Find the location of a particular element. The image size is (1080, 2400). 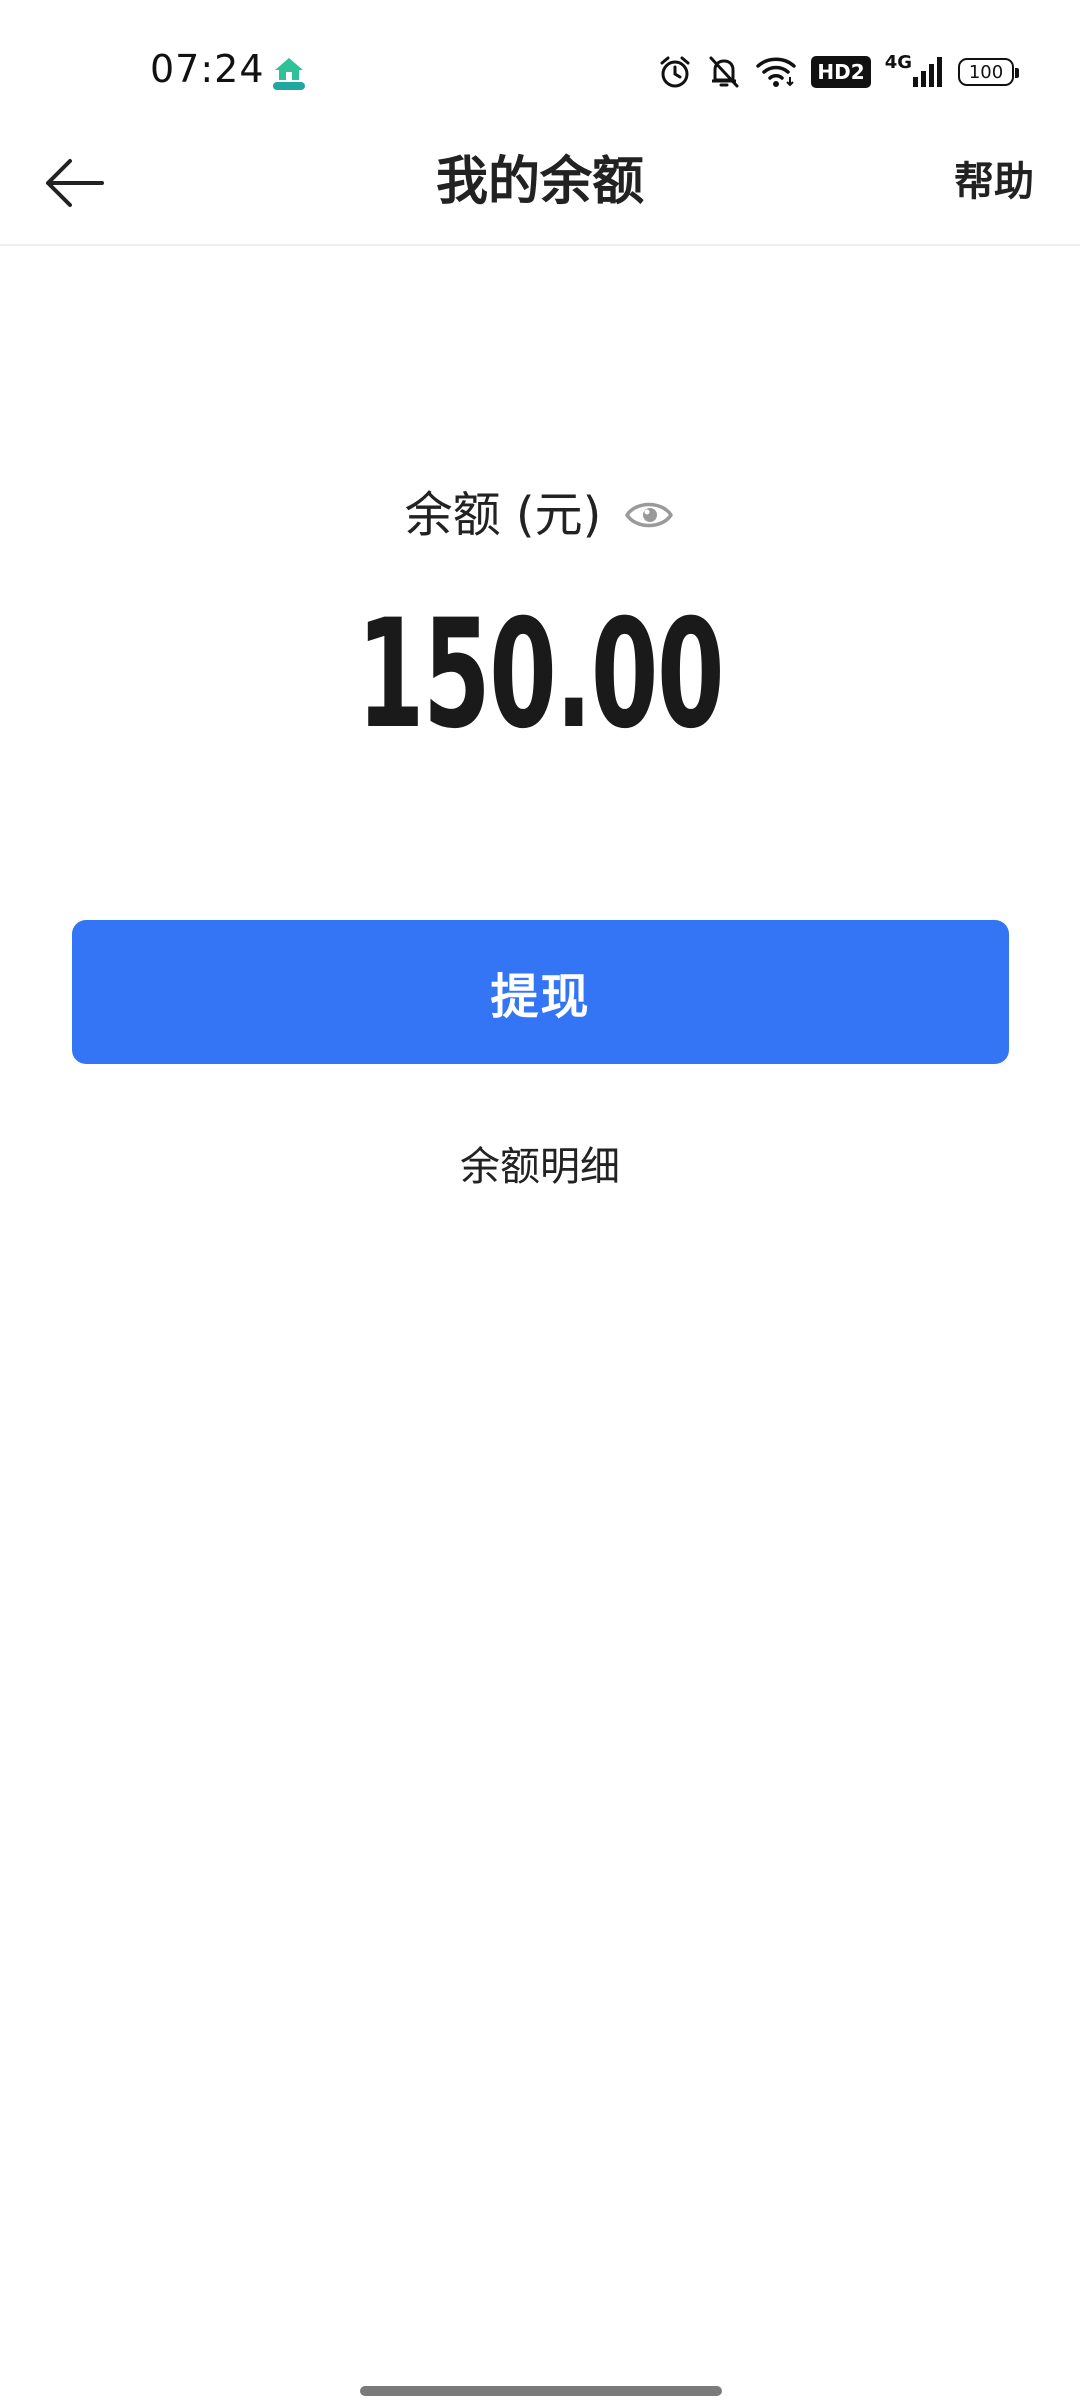

page-title: 我的余额 is located at coordinates (539, 182).